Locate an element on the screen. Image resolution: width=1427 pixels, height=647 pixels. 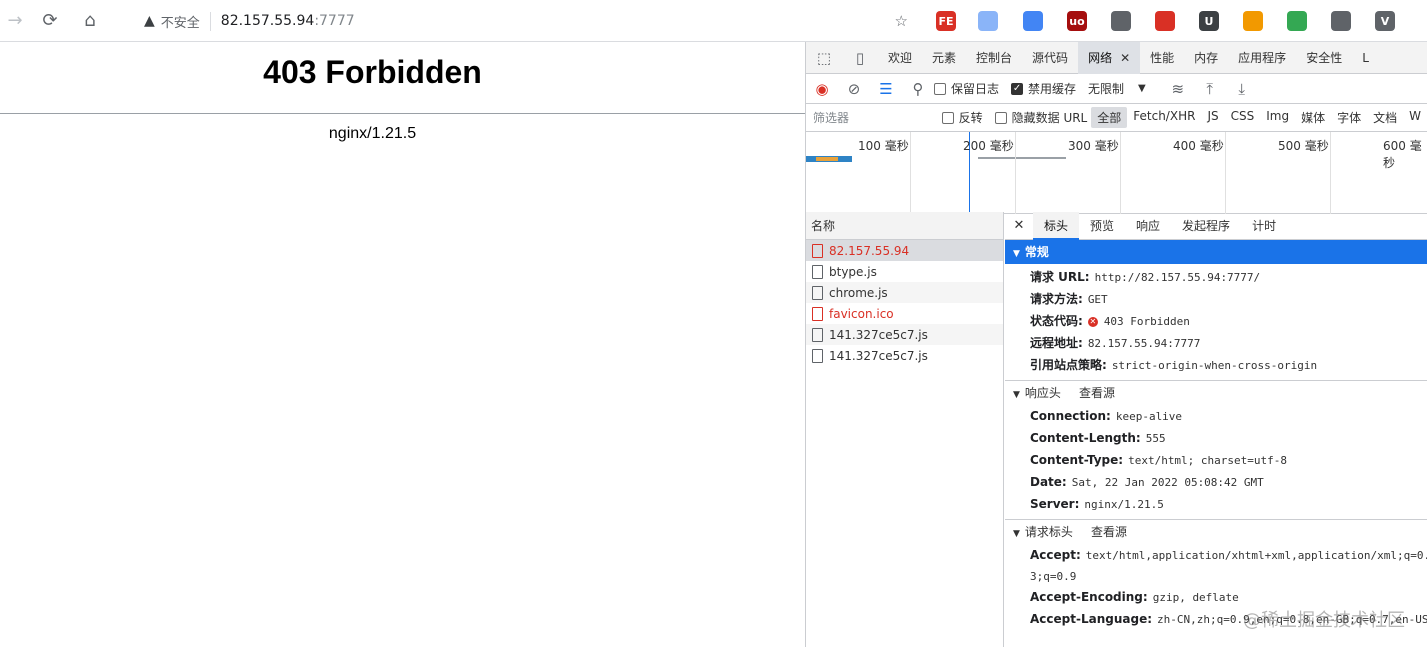
url-port: :7777 is located at coordinates (334, 21).